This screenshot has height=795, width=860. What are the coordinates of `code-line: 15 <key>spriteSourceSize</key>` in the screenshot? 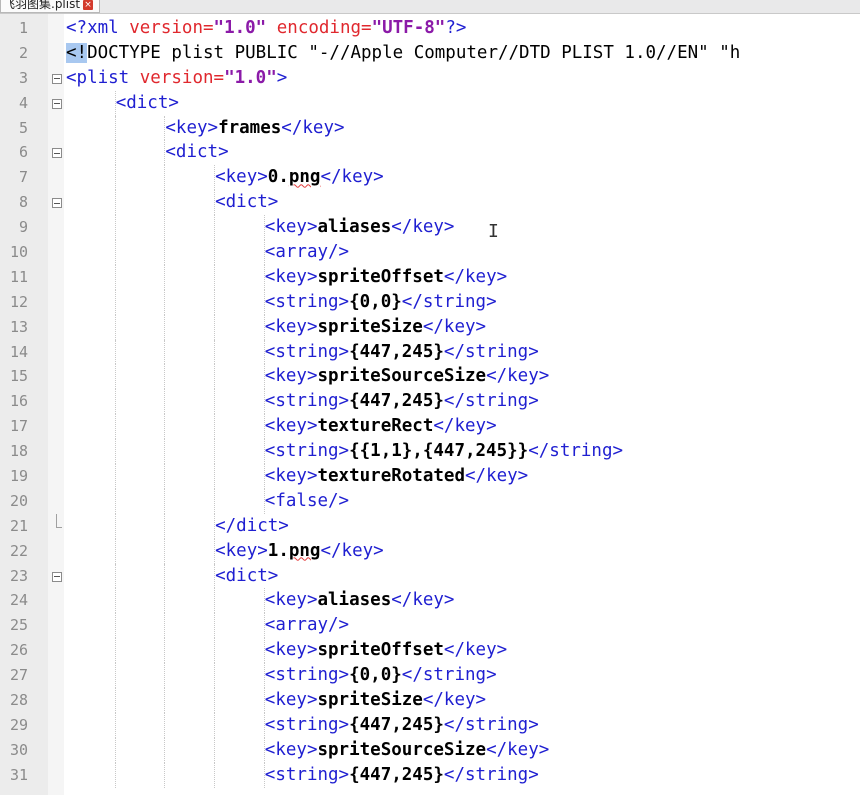 It's located at (430, 377).